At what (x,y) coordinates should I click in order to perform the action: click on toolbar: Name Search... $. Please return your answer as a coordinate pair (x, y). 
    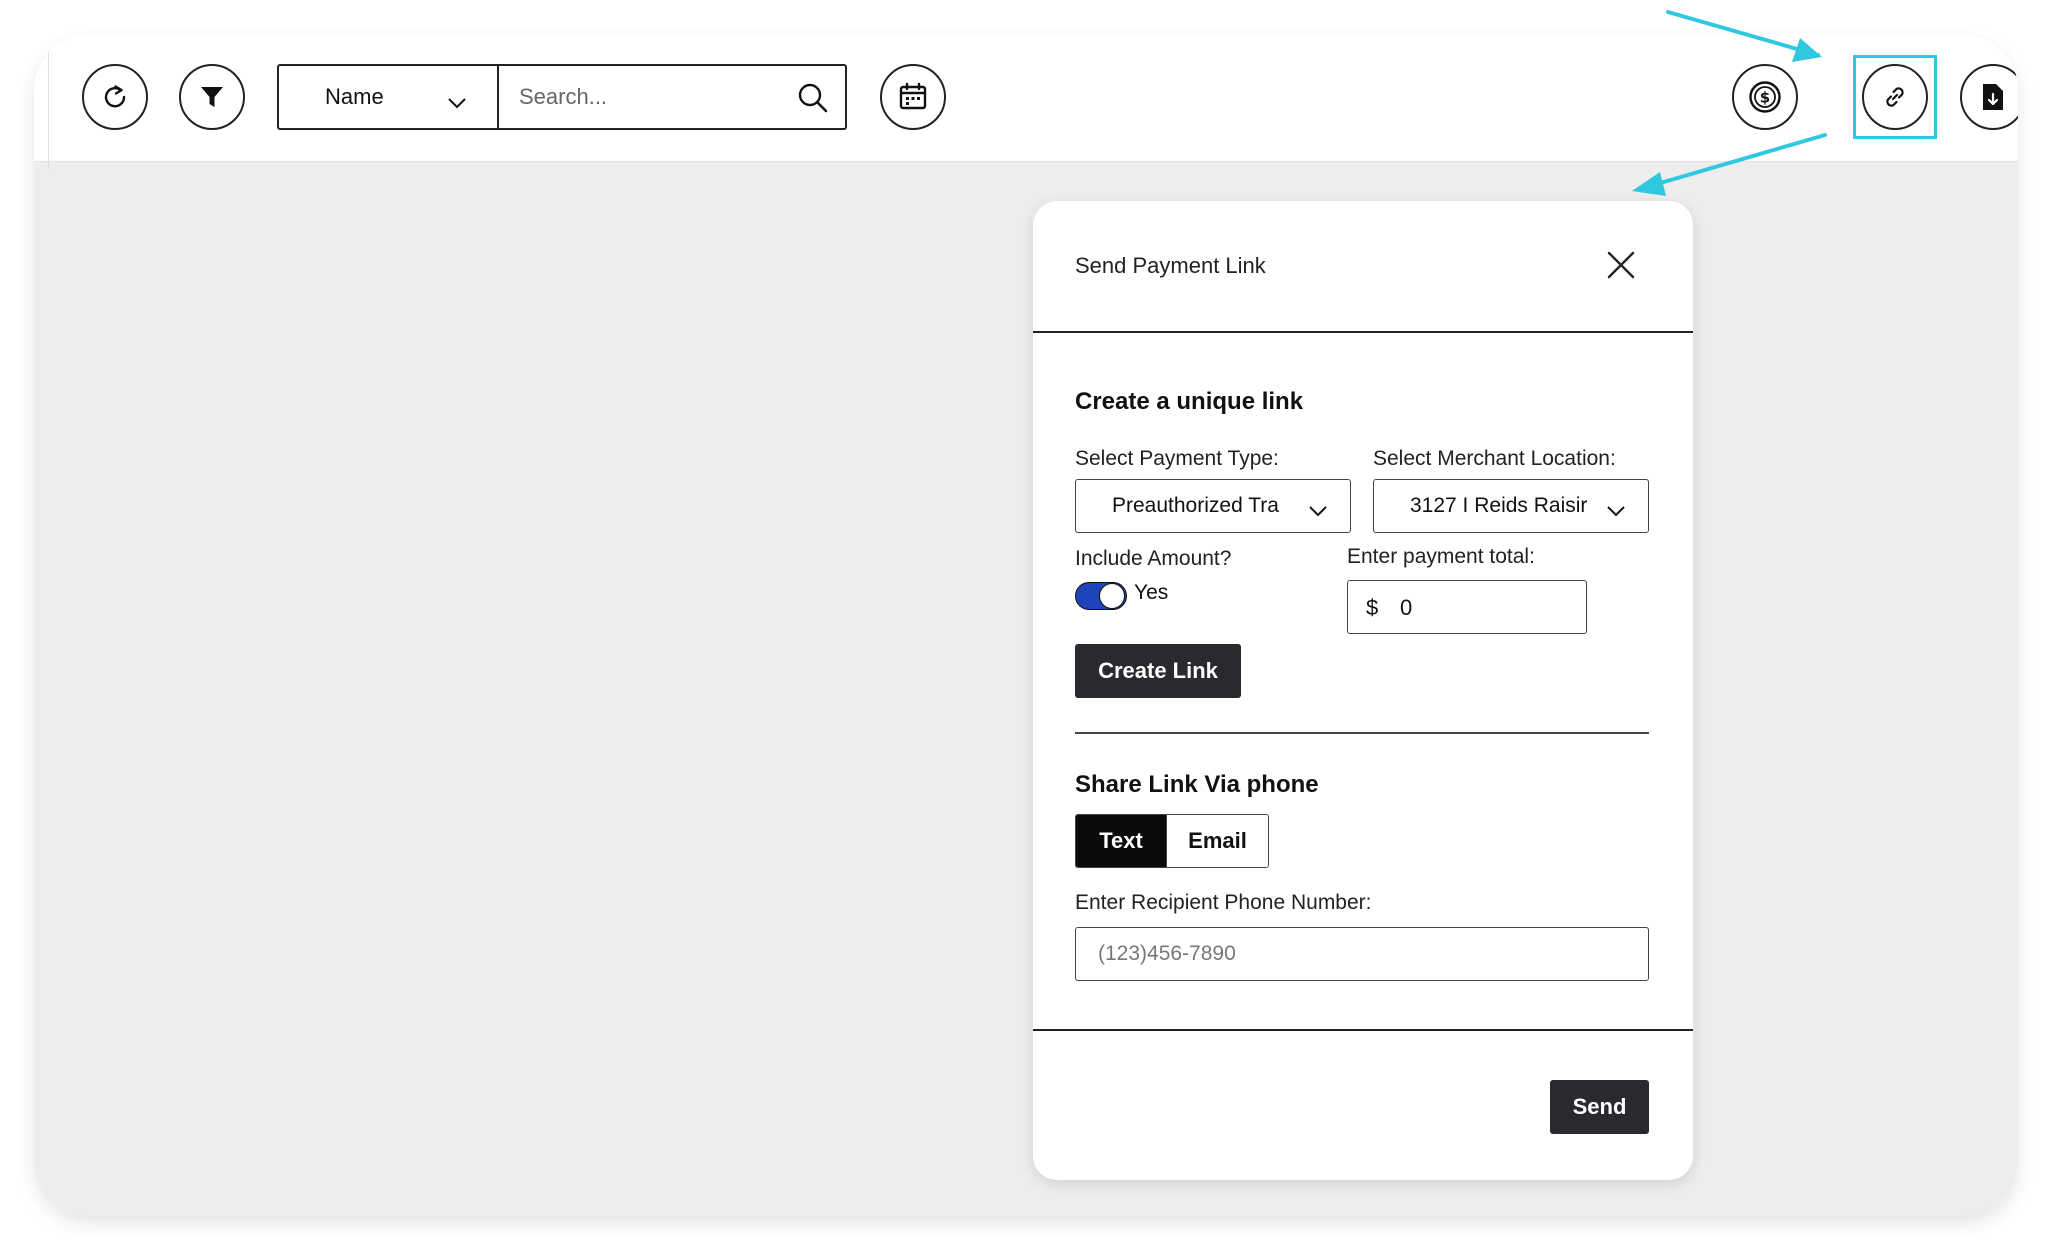
    Looking at the image, I should click on (1026, 102).